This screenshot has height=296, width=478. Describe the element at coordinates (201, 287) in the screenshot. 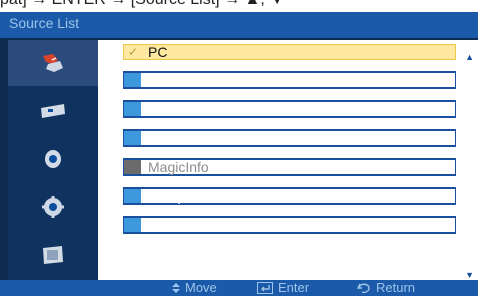

I see `move-label: Move` at that location.